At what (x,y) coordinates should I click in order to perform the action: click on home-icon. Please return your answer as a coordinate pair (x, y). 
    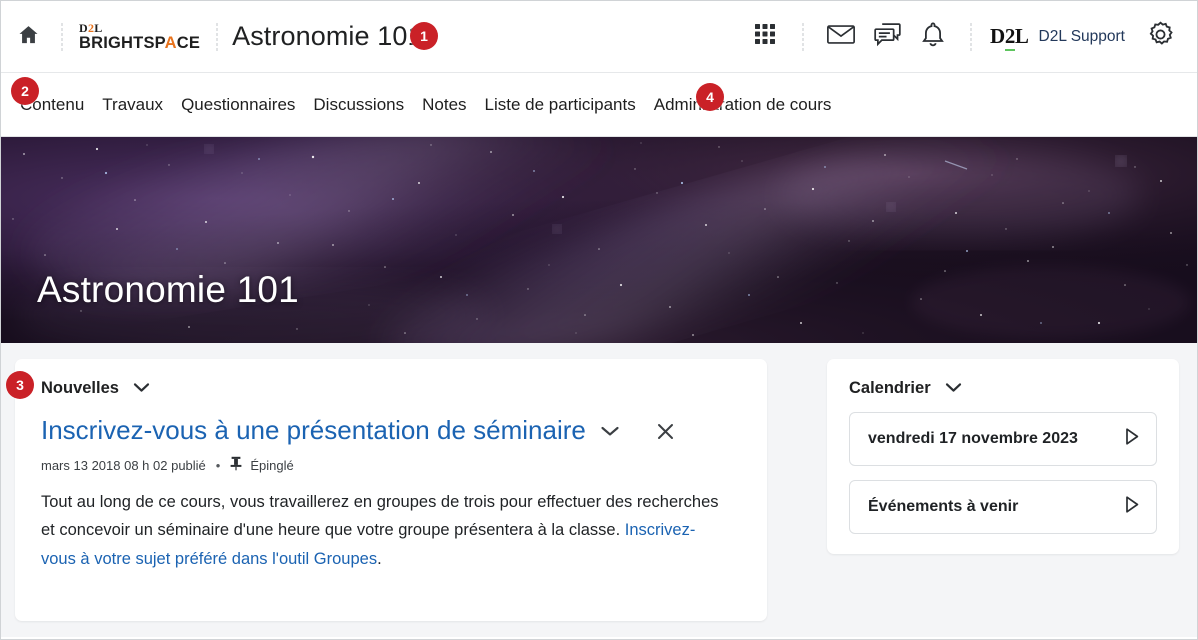
    Looking at the image, I should click on (28, 37).